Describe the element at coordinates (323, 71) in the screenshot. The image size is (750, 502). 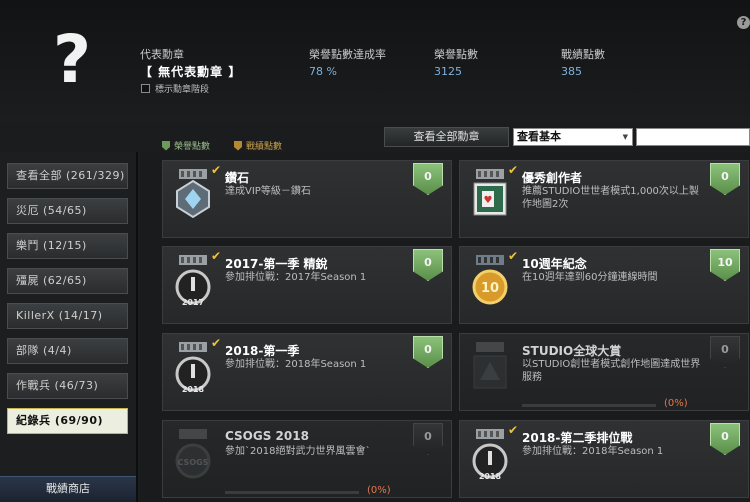
I see `honor-rate-value: 78 %` at that location.